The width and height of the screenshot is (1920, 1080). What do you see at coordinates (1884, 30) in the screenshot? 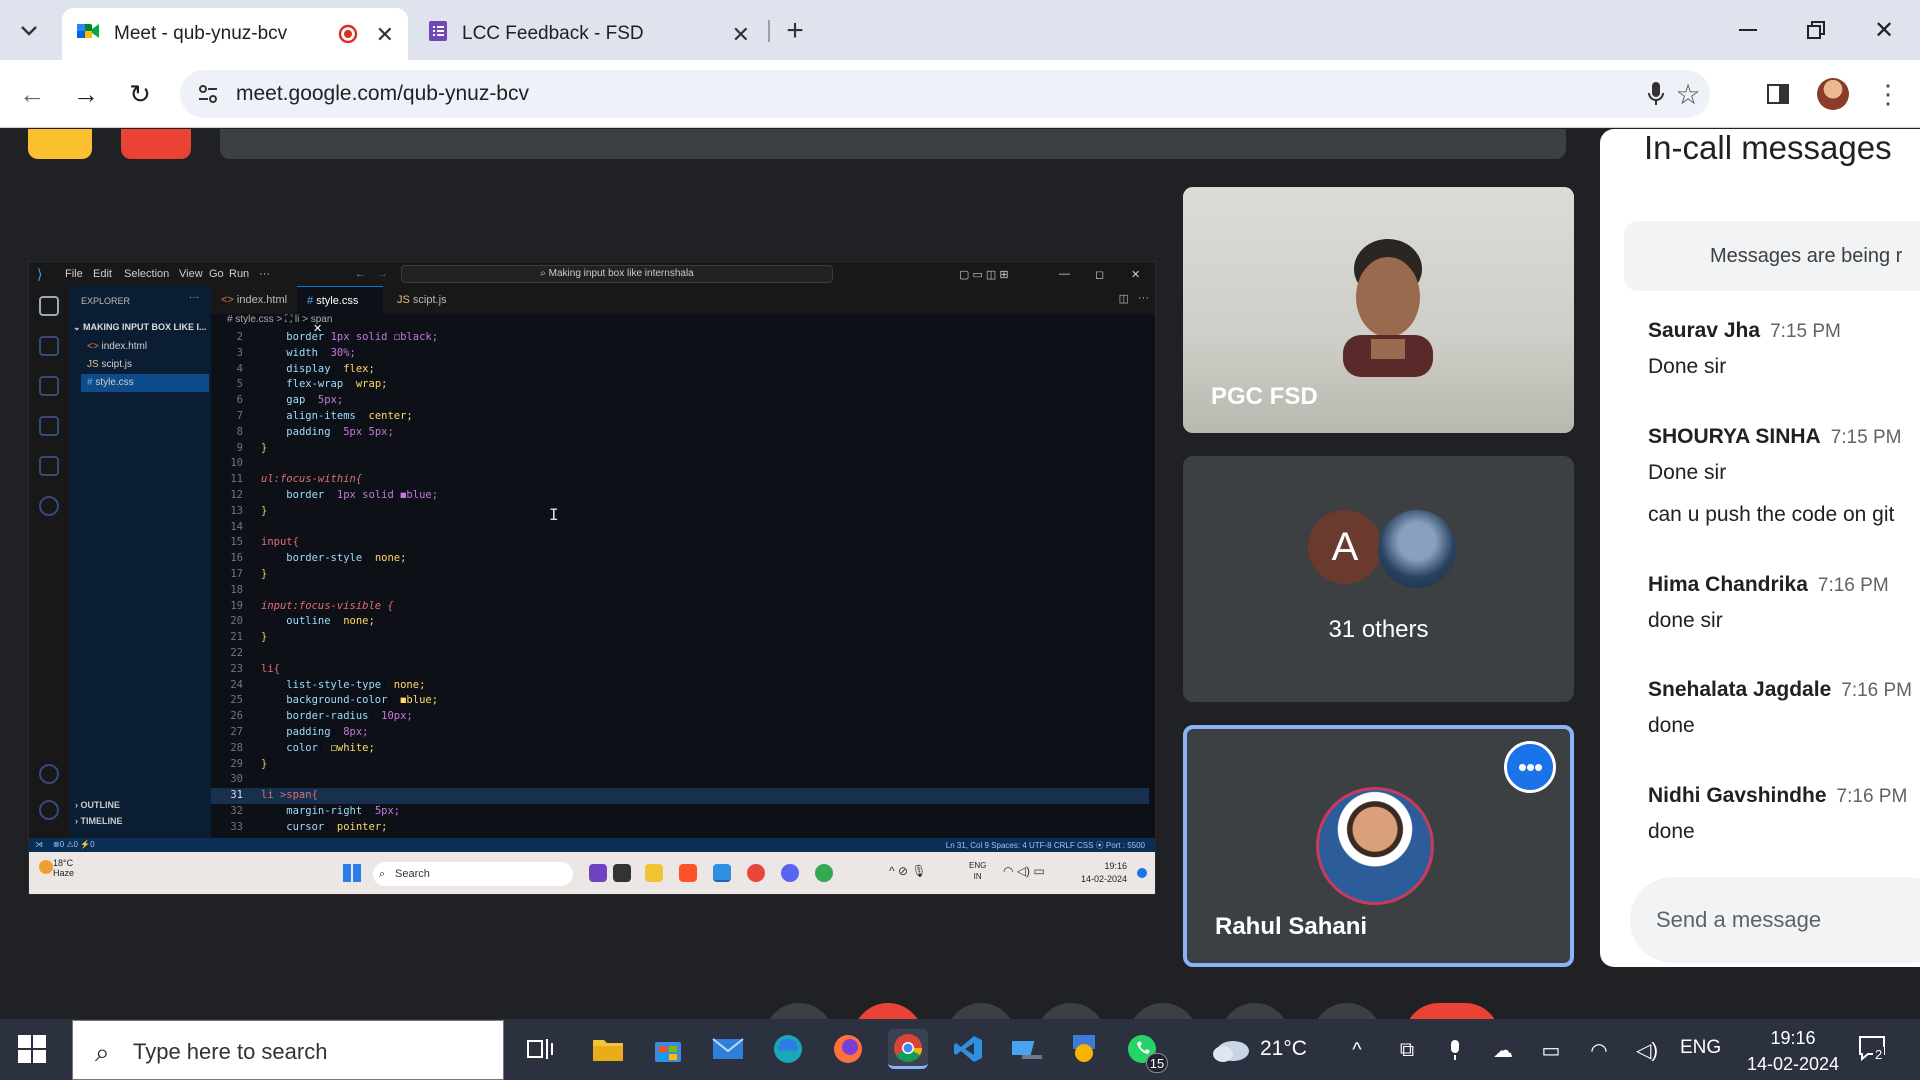
I see `close-window-icon: ✕` at bounding box center [1884, 30].